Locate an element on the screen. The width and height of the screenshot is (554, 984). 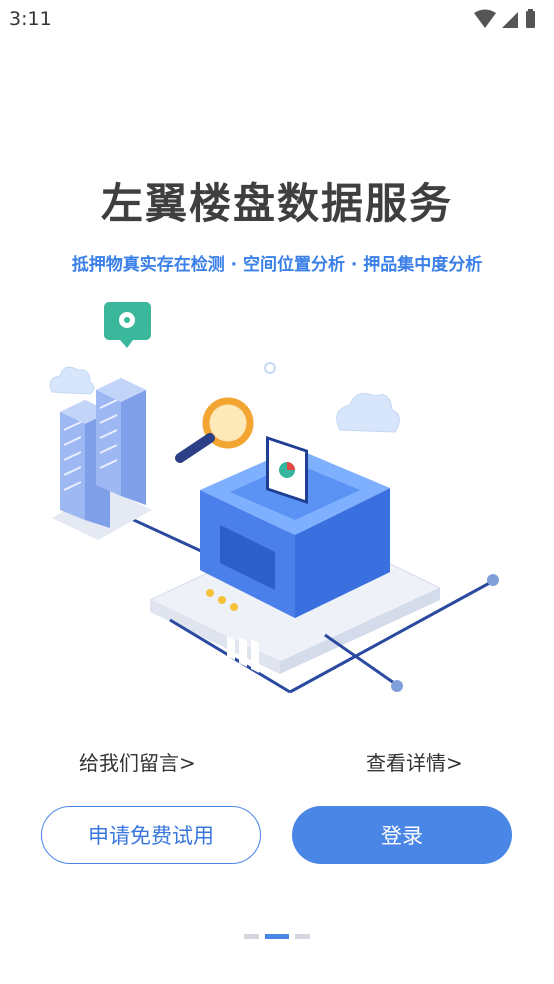
status-icons is located at coordinates (507, 21).